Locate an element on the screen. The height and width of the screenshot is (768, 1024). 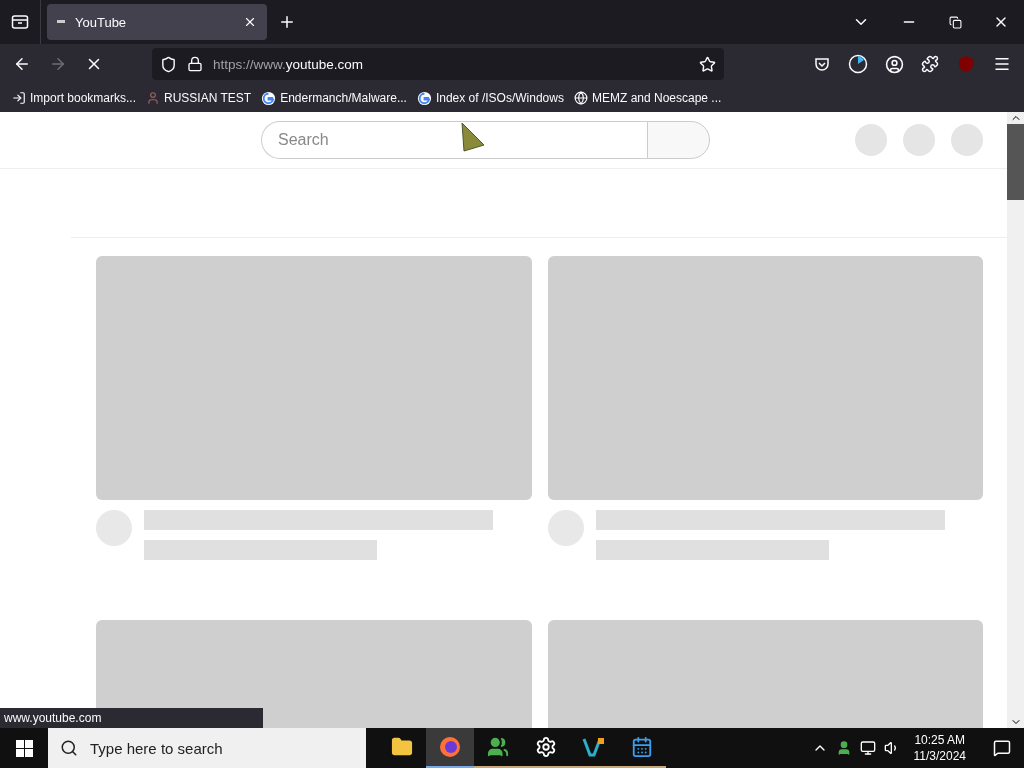
url-text: https://www.youtube.com is located at coordinates (289, 64).